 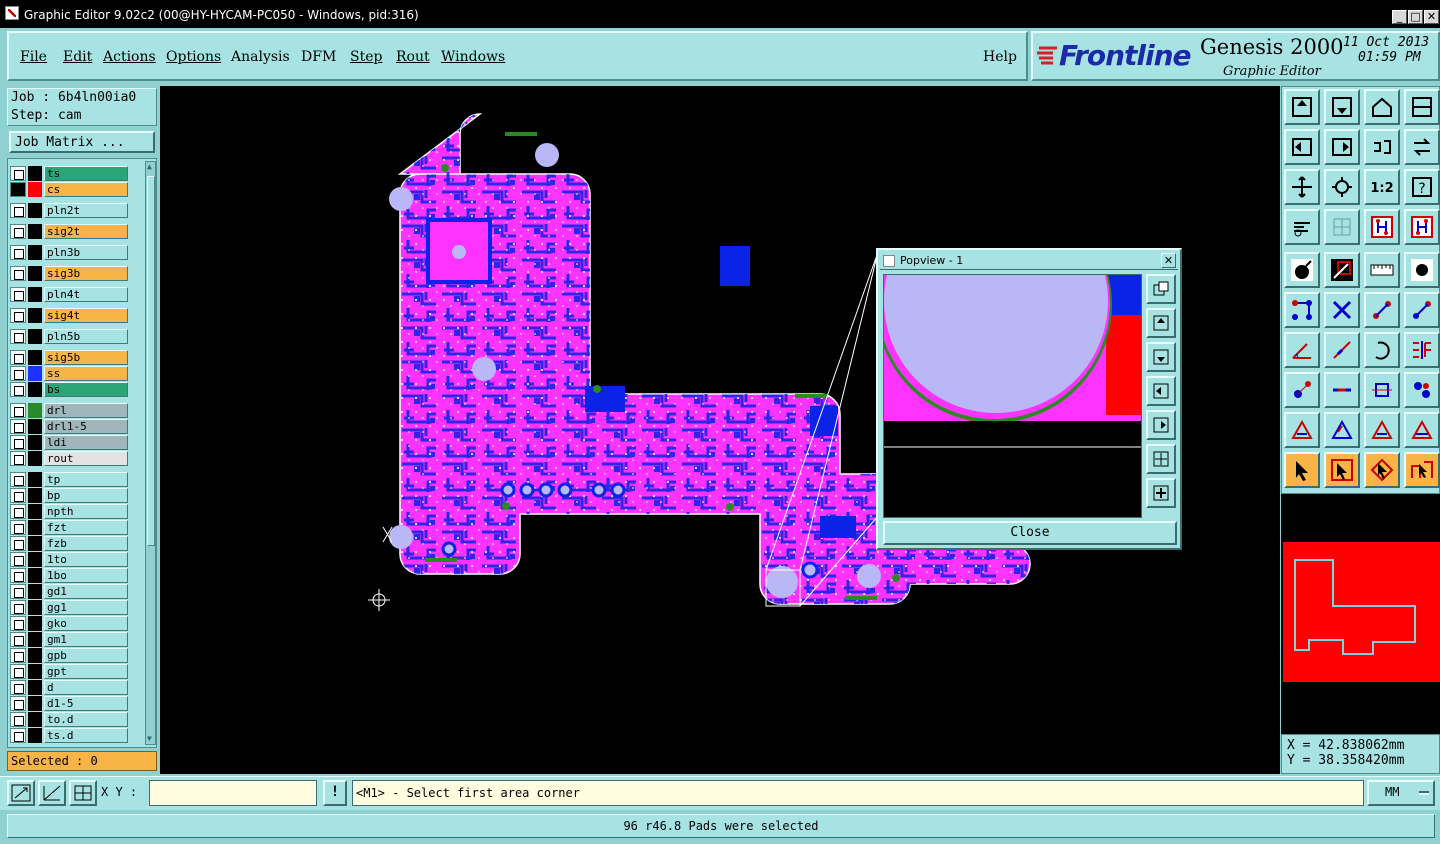 I want to click on minus-button, so click(x=1342, y=390).